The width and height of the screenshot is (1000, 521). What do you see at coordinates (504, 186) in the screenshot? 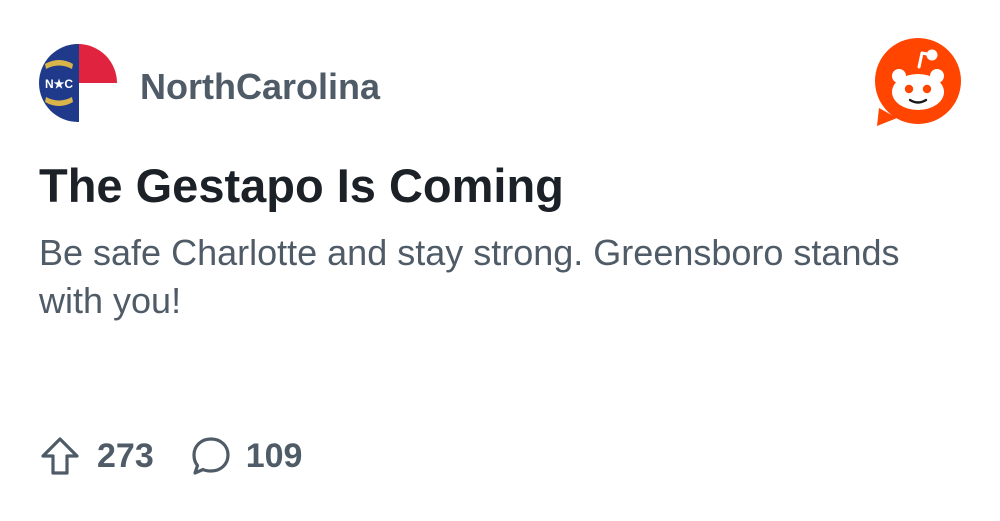
I see `post-title: The Gestapo Is Coming` at bounding box center [504, 186].